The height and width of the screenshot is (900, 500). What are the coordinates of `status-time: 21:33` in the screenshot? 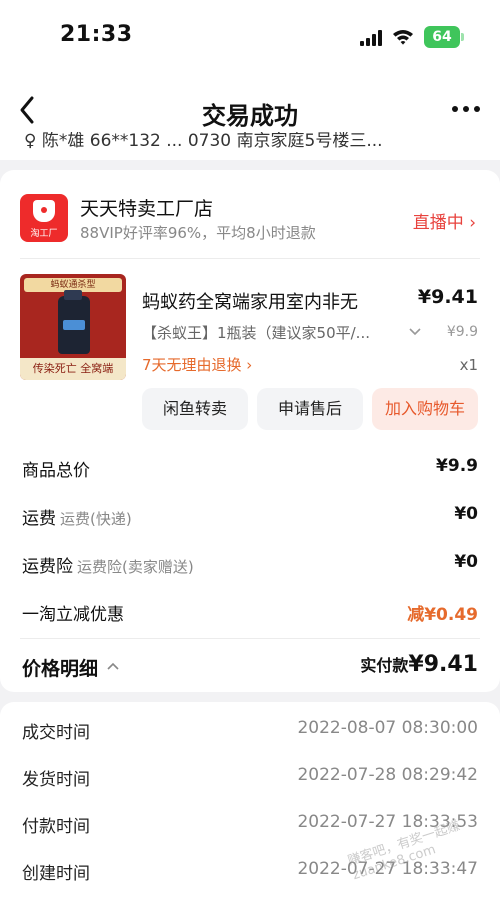 It's located at (96, 34).